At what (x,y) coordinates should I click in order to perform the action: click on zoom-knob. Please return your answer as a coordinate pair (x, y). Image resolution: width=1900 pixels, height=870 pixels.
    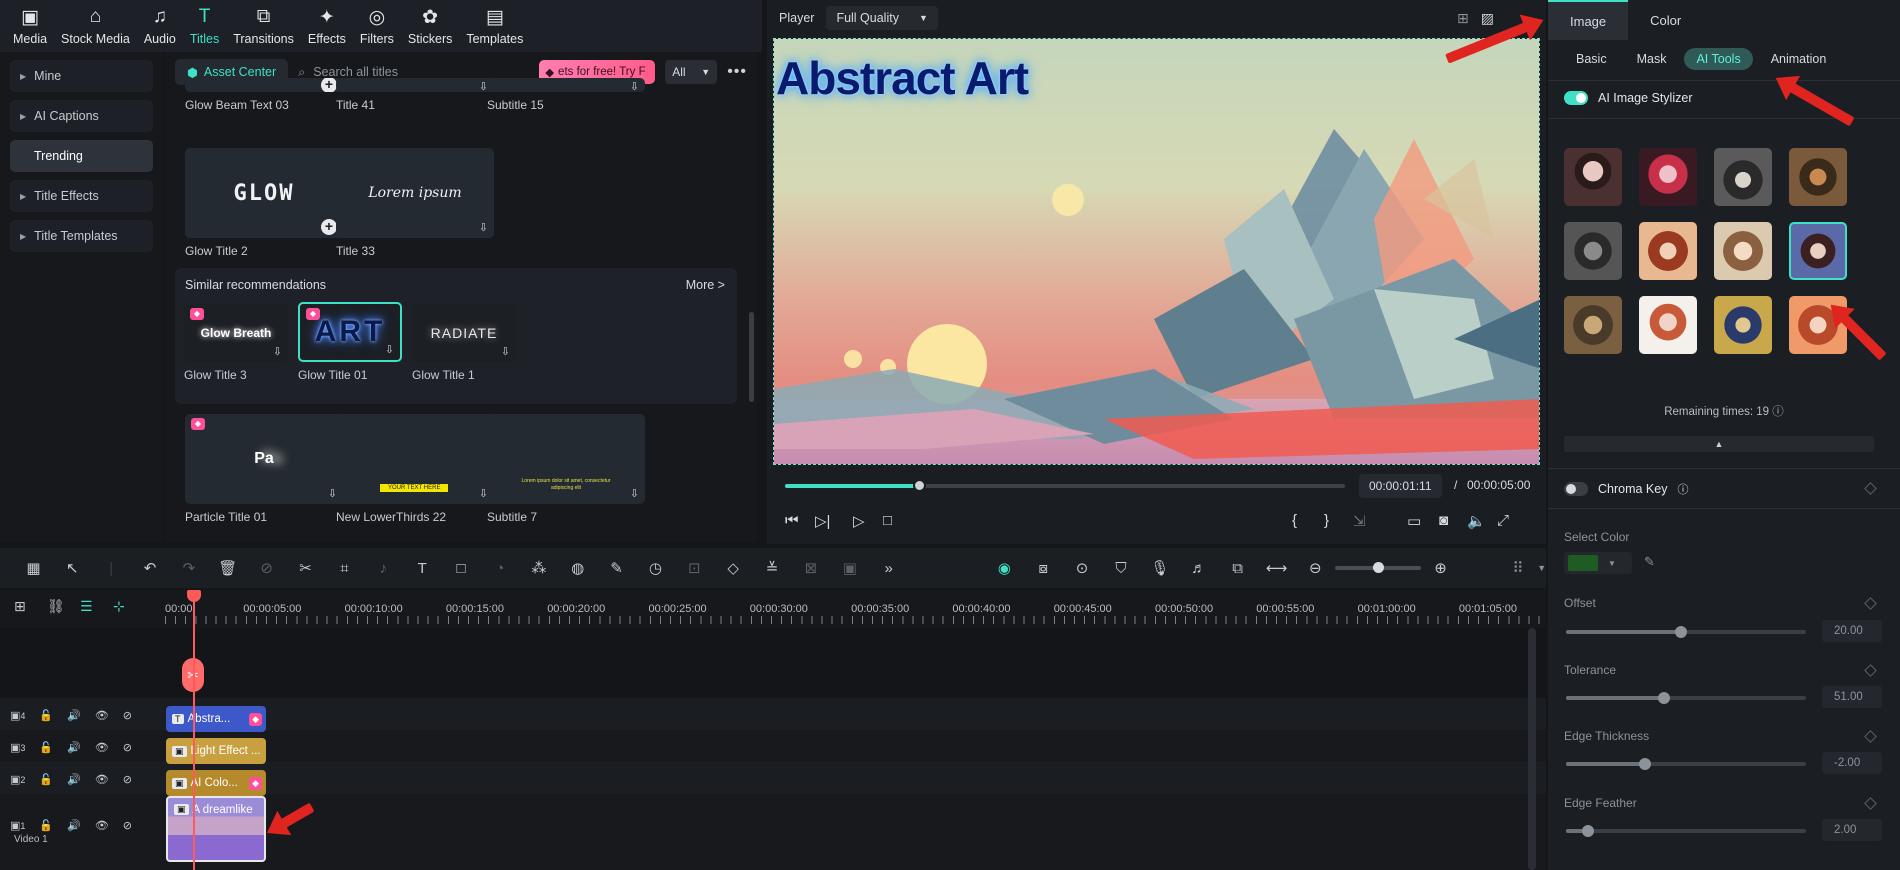
    Looking at the image, I should click on (1378, 567).